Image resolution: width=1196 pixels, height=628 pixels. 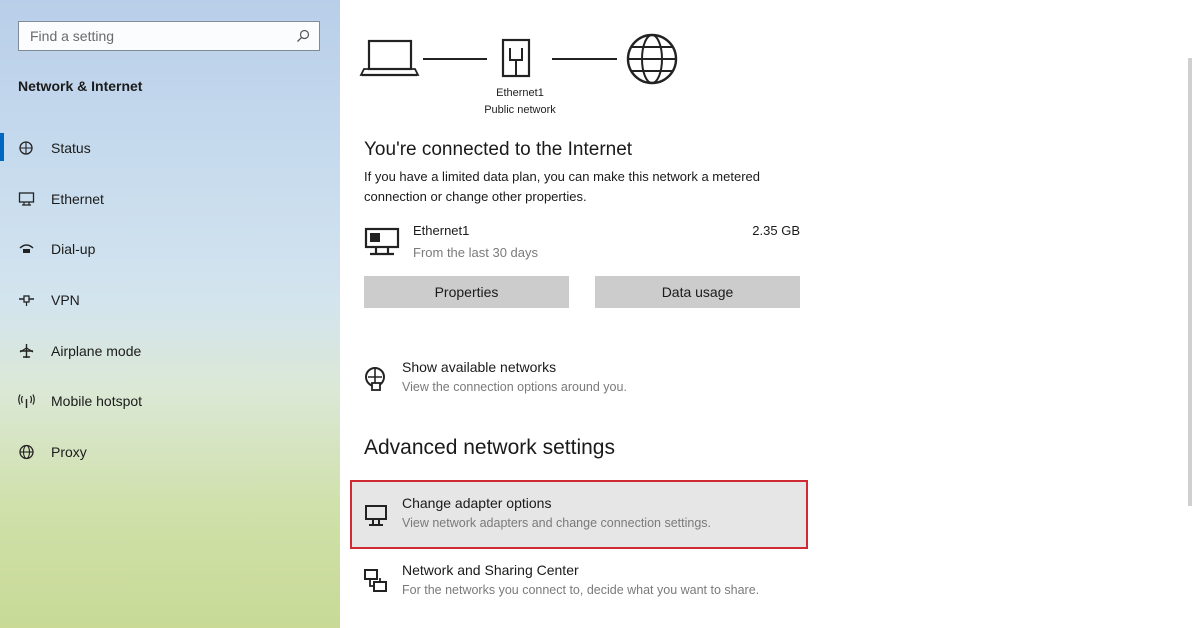 I want to click on ethernet-icon, so click(x=26, y=199).